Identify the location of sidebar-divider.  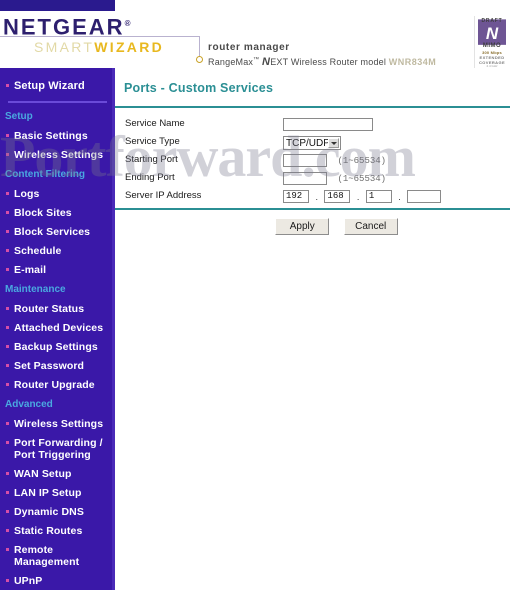
(57, 102).